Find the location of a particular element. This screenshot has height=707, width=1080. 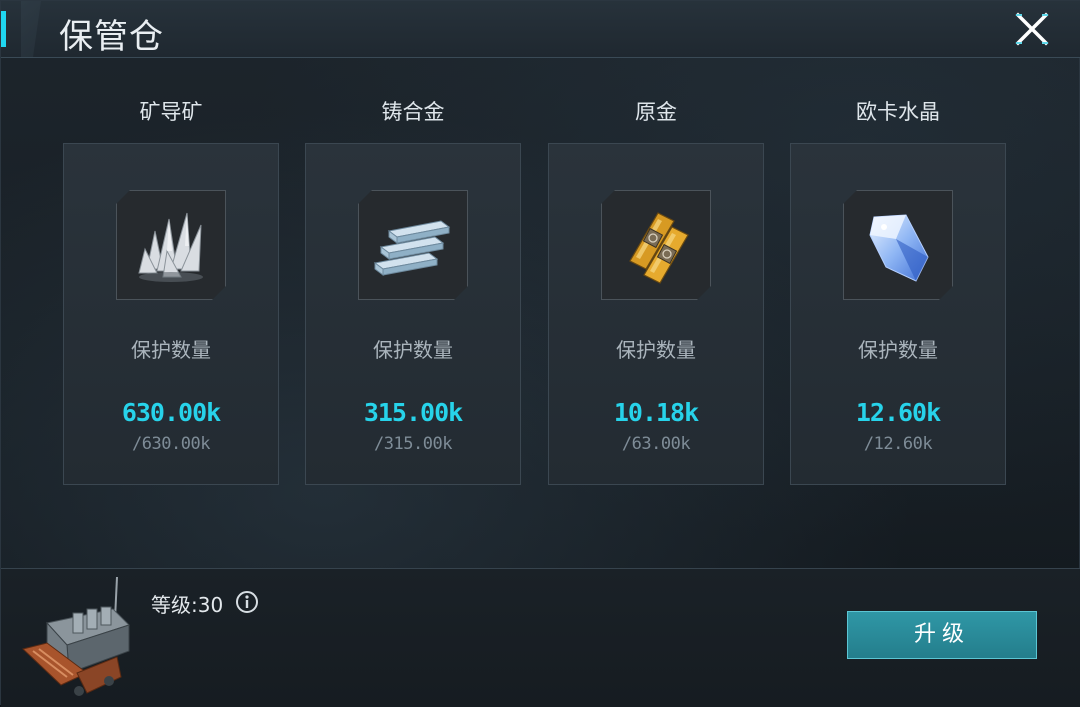

window-title: 保管仓 is located at coordinates (111, 37).